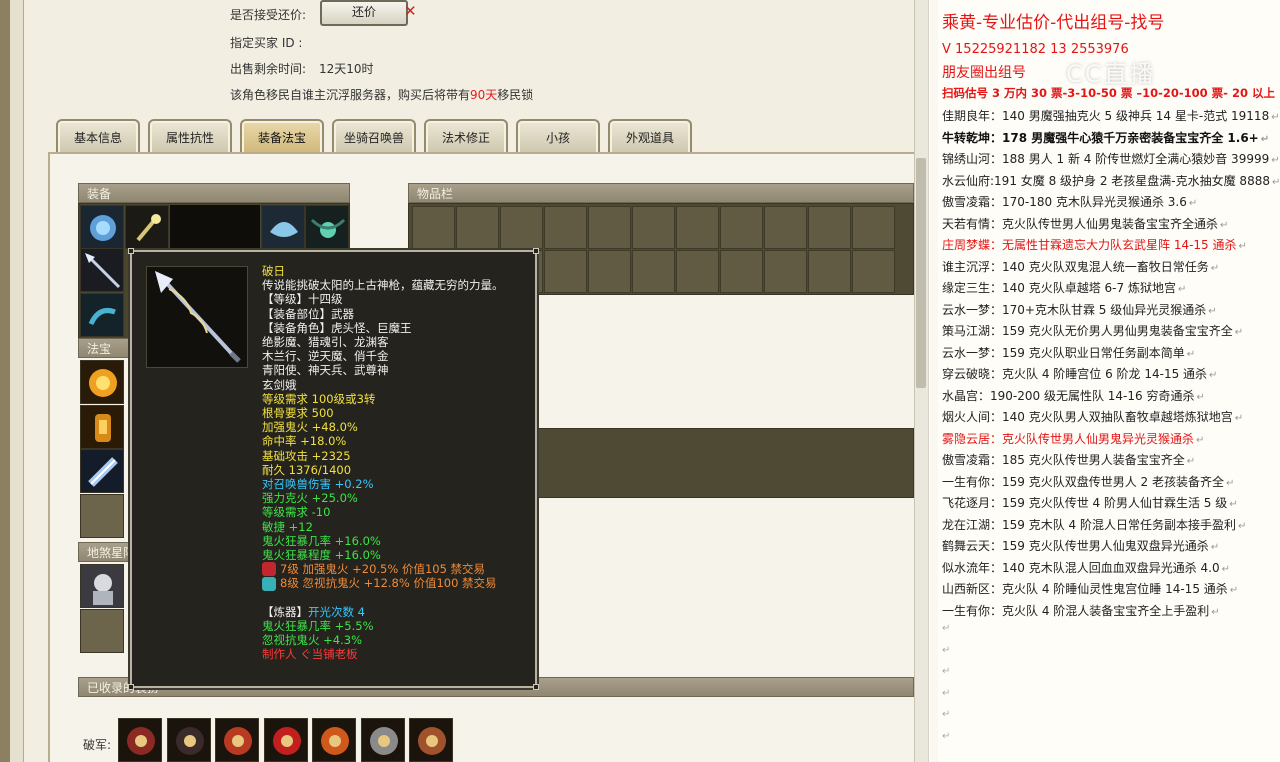 This screenshot has height=762, width=1280. I want to click on equip-slot-shoes, so click(102, 315).